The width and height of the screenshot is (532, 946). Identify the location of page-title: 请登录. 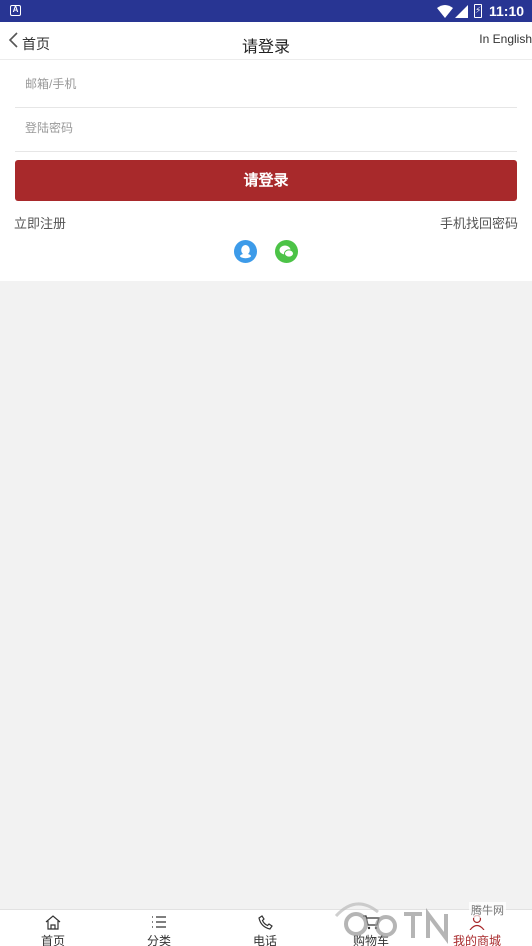
(265, 47).